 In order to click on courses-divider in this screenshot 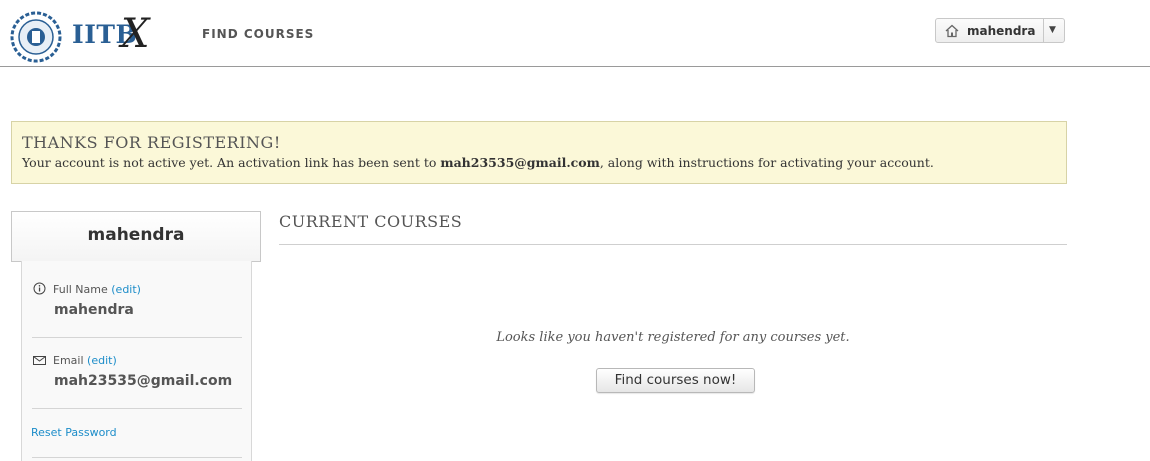, I will do `click(673, 244)`.